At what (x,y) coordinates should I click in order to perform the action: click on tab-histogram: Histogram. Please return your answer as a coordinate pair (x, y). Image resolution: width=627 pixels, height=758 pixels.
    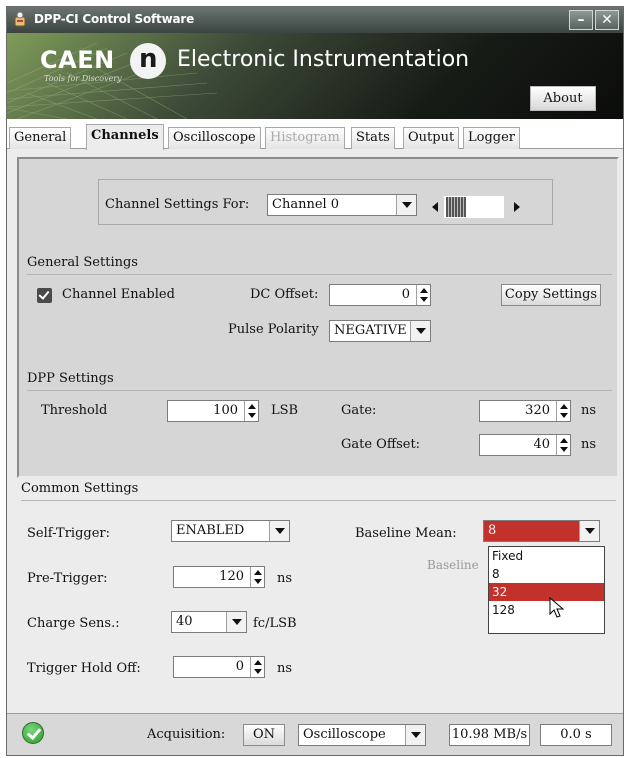
    Looking at the image, I should click on (305, 138).